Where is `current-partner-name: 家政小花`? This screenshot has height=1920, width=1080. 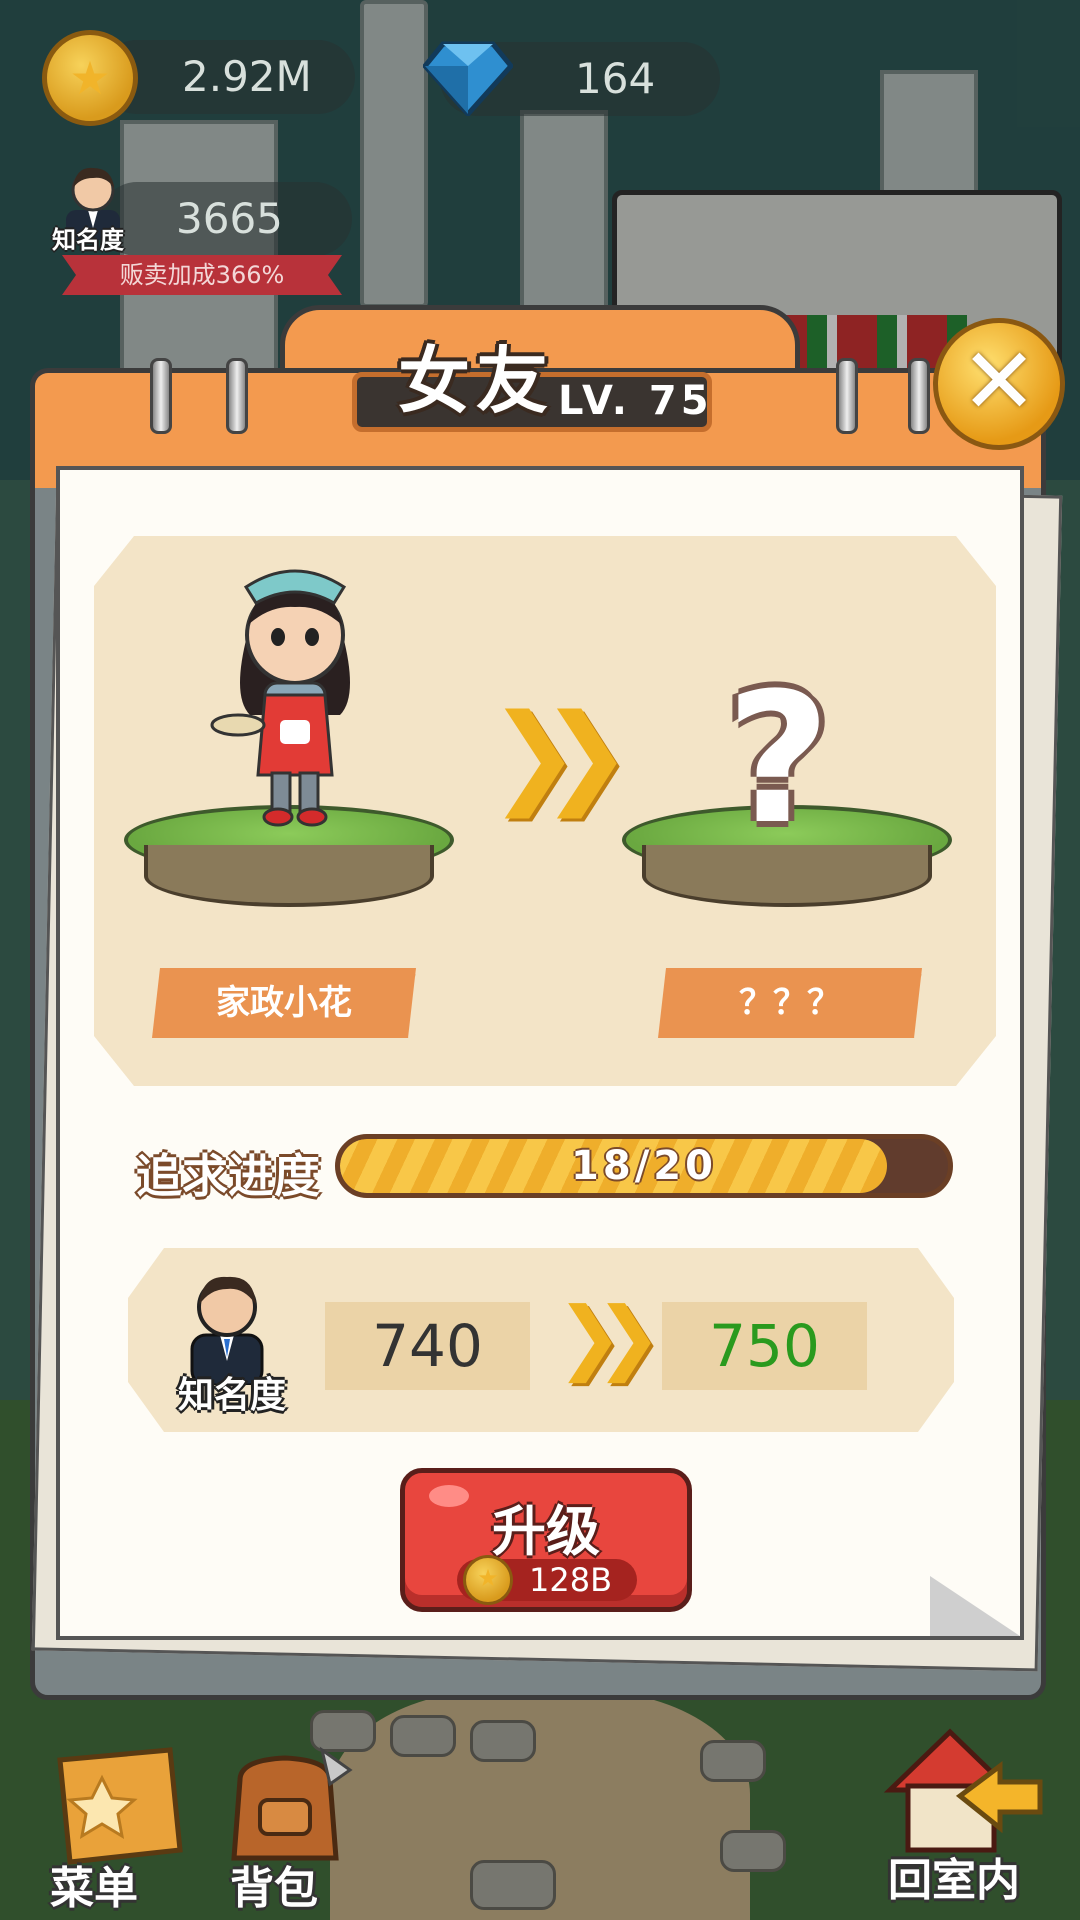
current-partner-name: 家政小花 is located at coordinates (284, 1003).